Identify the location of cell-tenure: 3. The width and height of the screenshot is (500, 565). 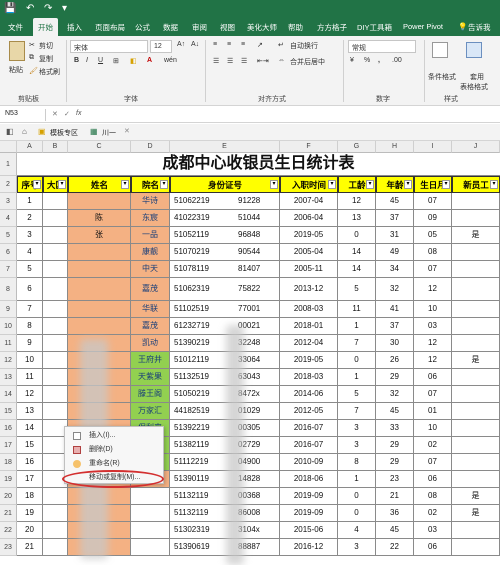
(357, 445).